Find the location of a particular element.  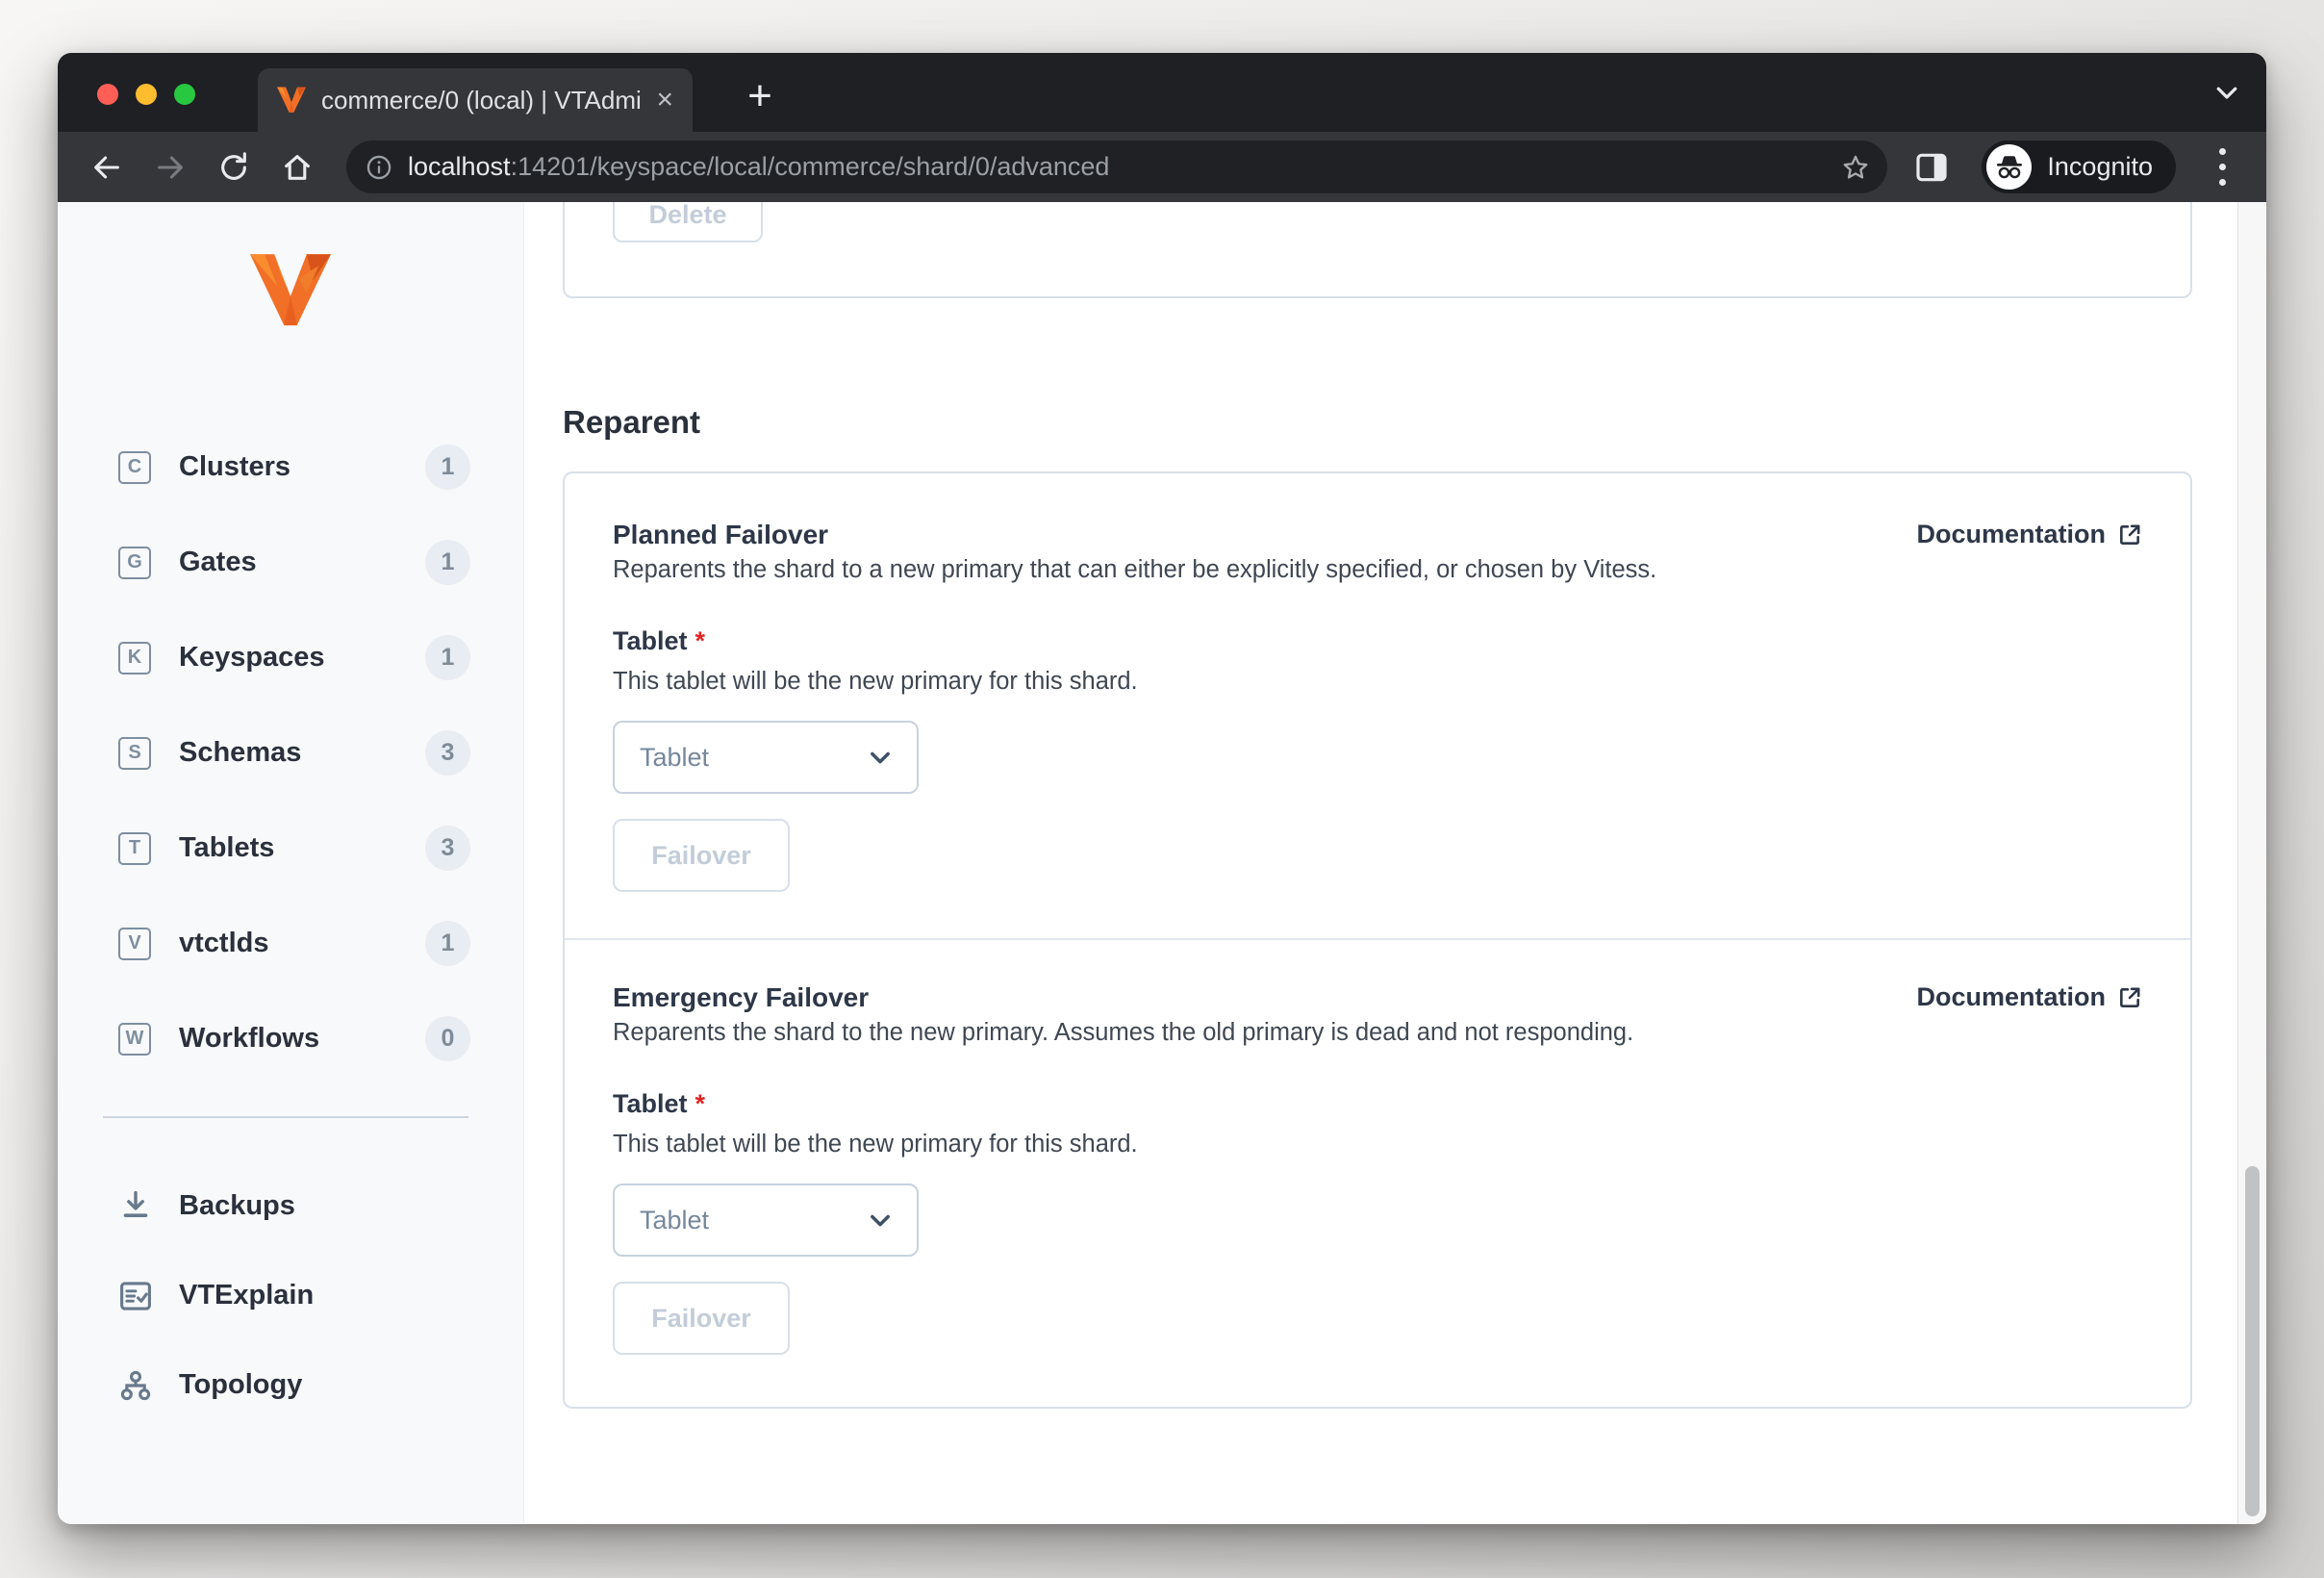

document-check-icon is located at coordinates (135, 1296).